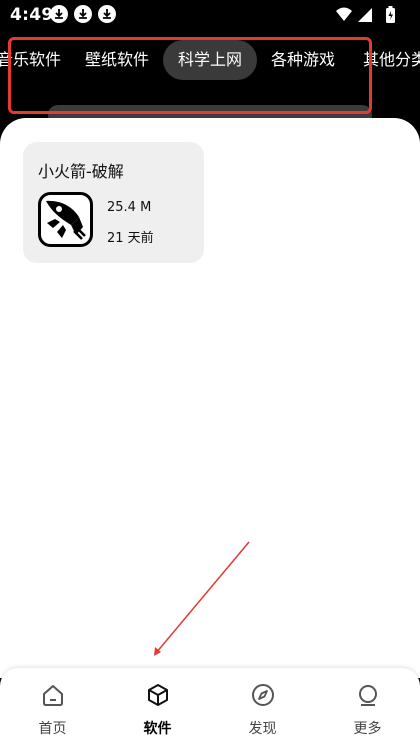 The height and width of the screenshot is (747, 420). Describe the element at coordinates (390, 14) in the screenshot. I see `battery-icon` at that location.